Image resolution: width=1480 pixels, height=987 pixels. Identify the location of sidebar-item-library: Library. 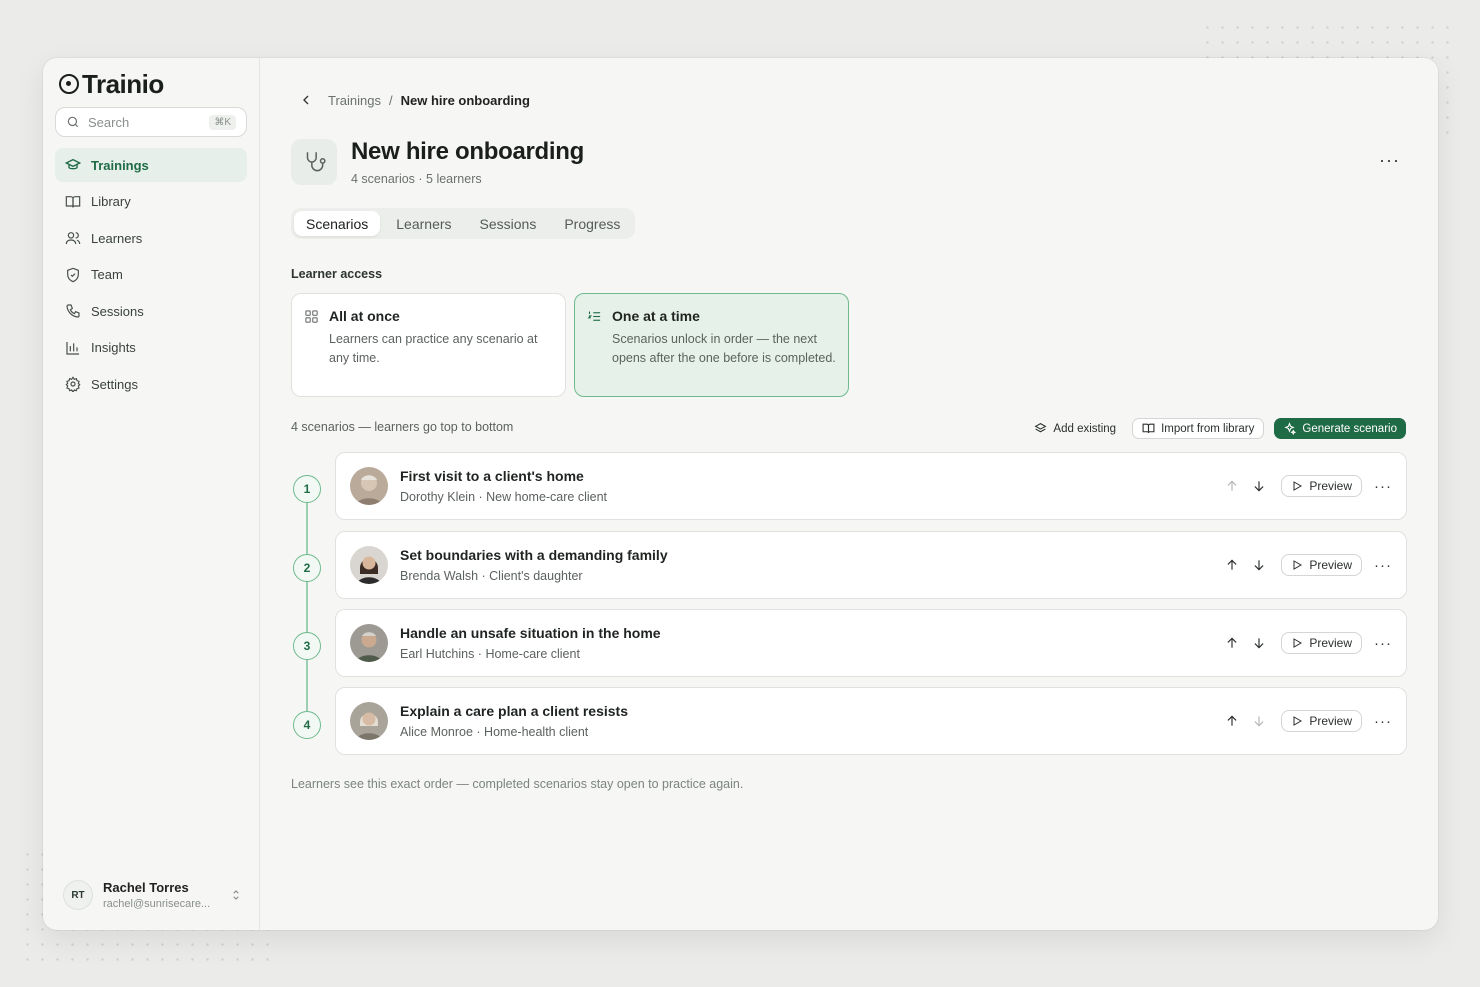
(151, 202).